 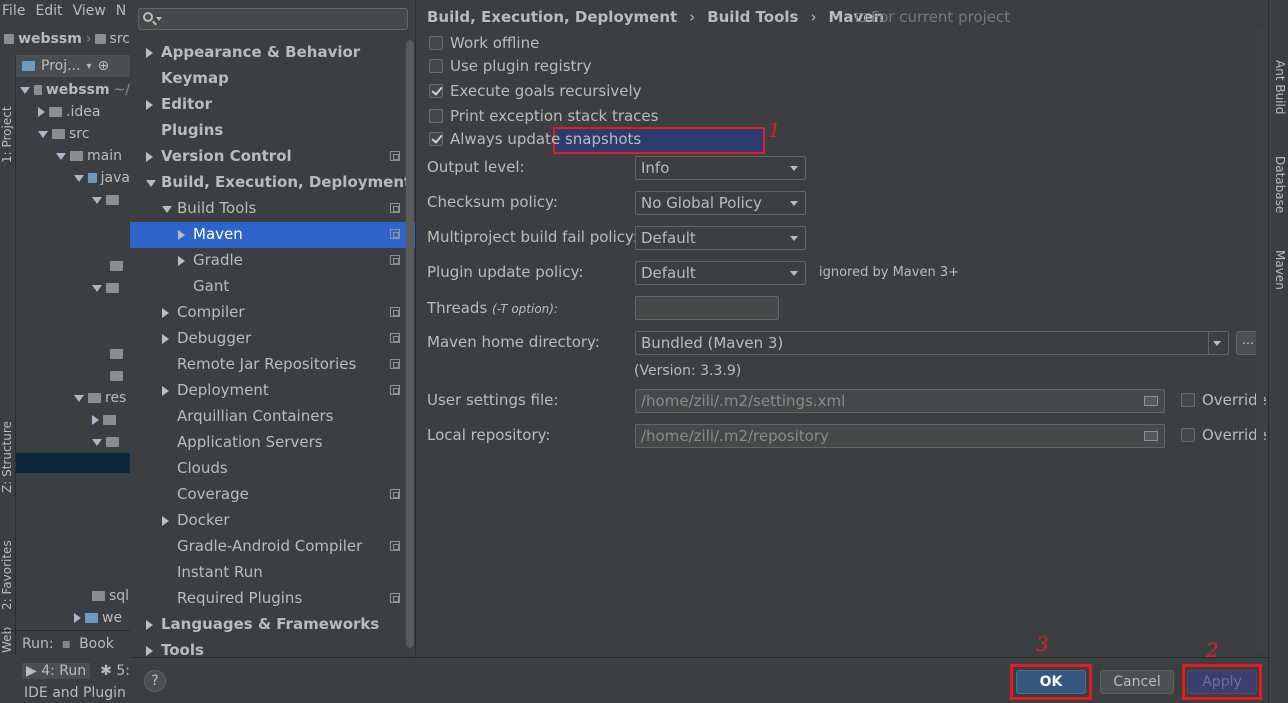 What do you see at coordinates (120, 39) in the screenshot?
I see `nav-src-crumb: src` at bounding box center [120, 39].